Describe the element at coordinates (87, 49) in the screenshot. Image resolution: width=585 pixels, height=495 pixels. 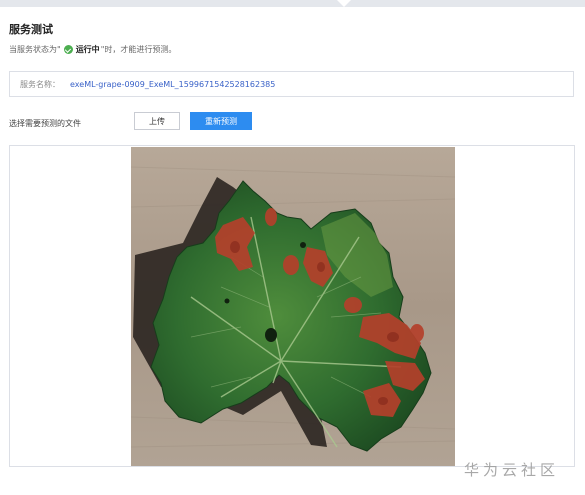
I see `status-state: 运行中` at that location.